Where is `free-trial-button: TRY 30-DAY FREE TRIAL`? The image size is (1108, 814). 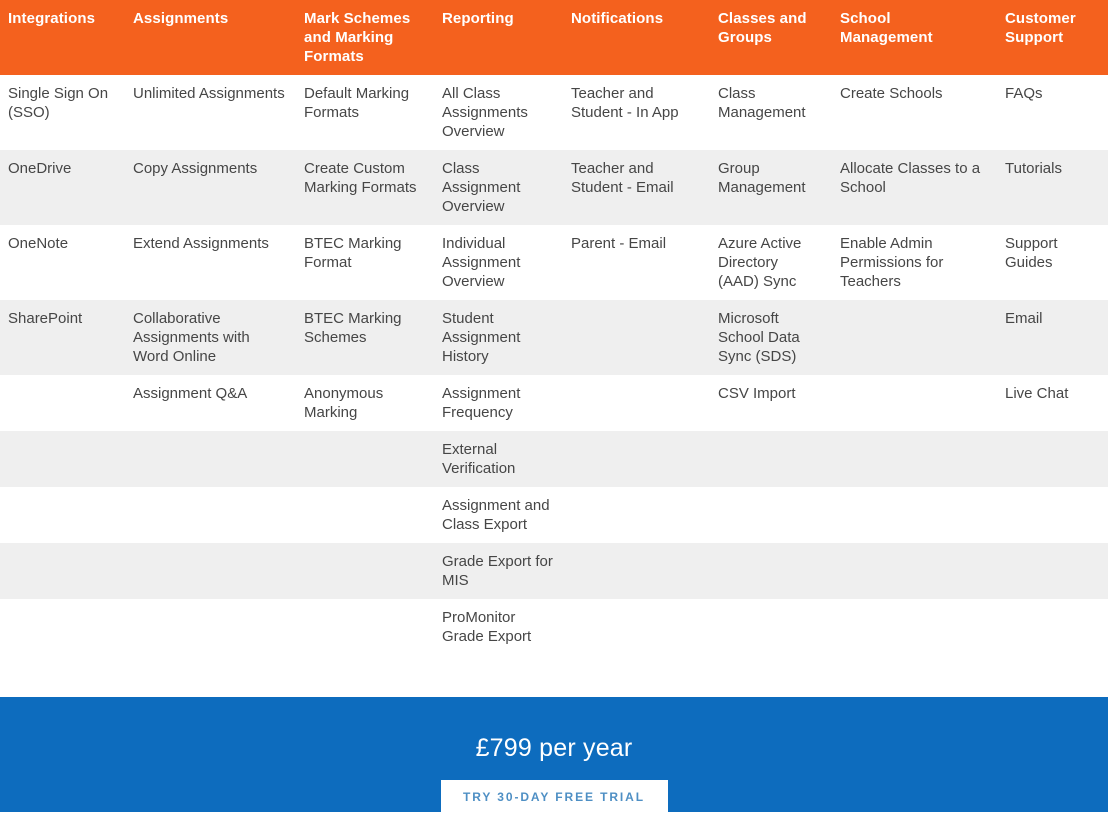 free-trial-button: TRY 30-DAY FREE TRIAL is located at coordinates (554, 797).